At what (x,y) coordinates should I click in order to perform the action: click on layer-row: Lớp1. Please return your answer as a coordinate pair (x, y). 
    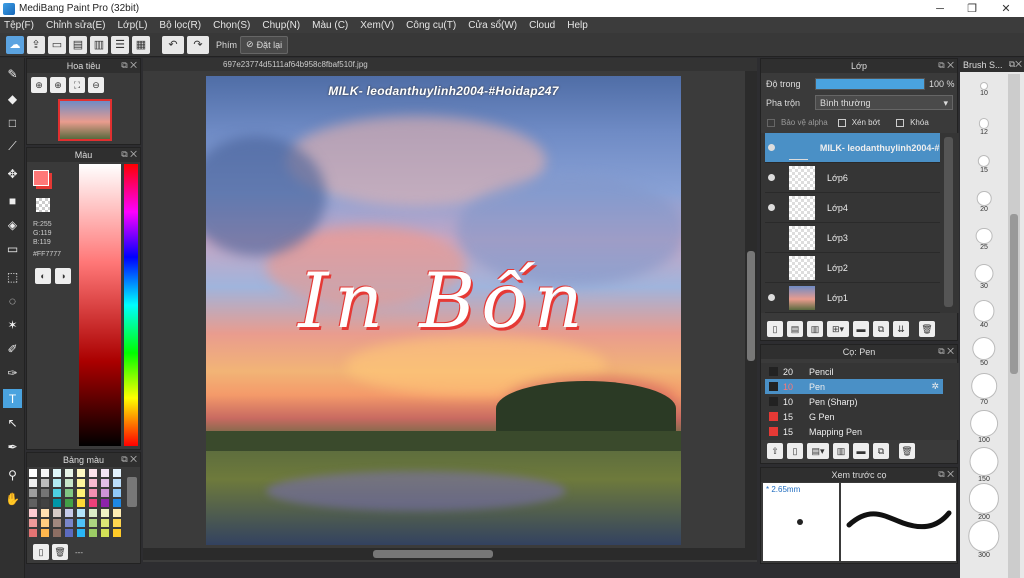
    Looking at the image, I should click on (852, 298).